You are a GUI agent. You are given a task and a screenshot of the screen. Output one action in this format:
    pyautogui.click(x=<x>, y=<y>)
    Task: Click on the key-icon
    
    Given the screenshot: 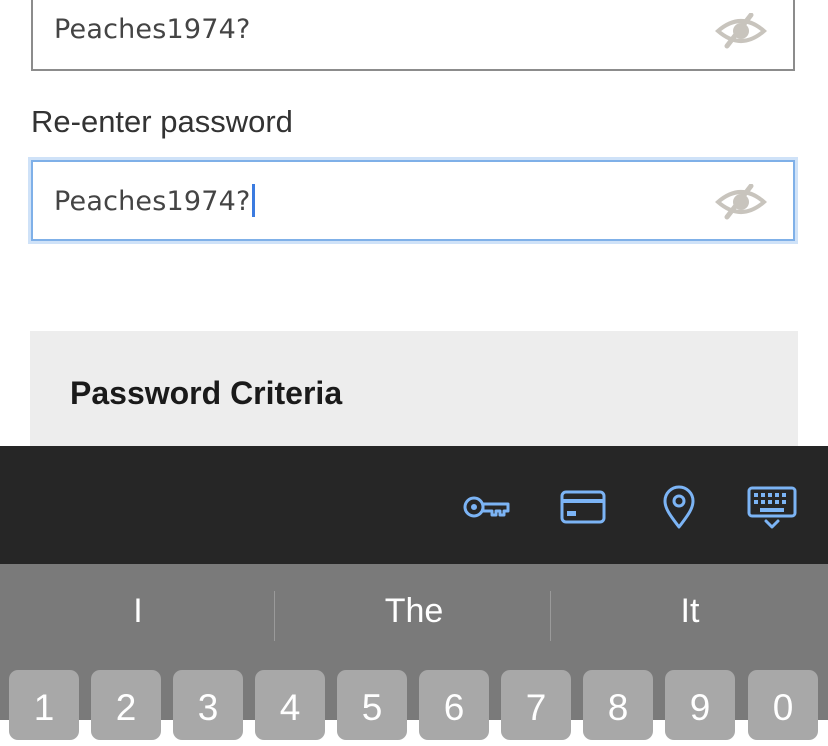 What is the action you would take?
    pyautogui.click(x=487, y=507)
    